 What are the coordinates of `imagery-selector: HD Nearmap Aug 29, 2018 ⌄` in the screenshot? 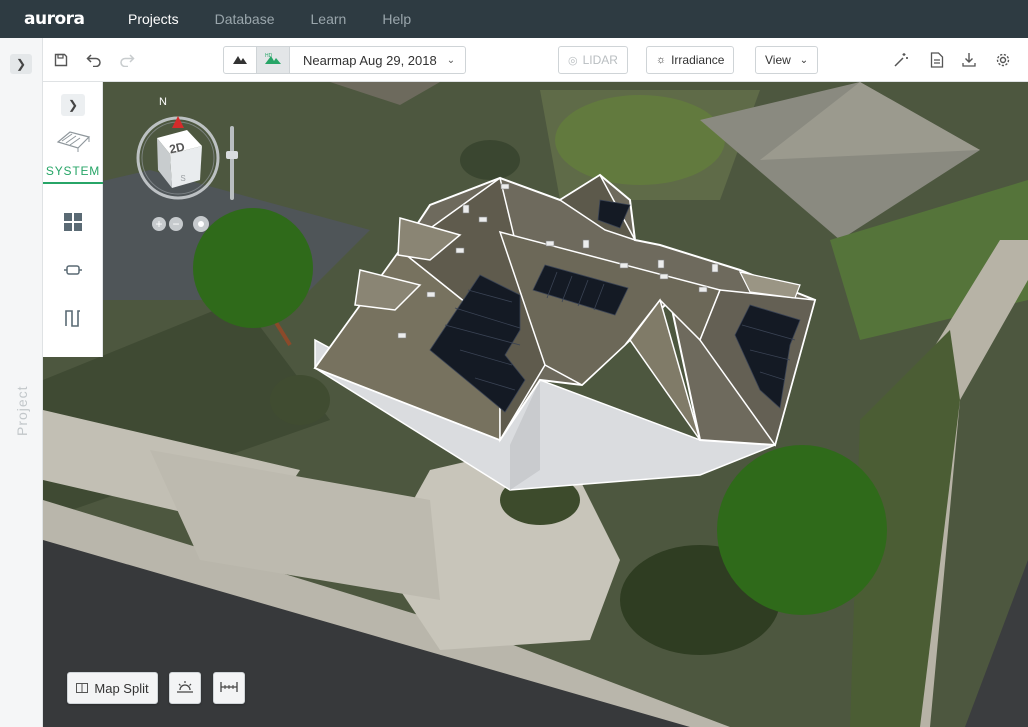 It's located at (345, 60).